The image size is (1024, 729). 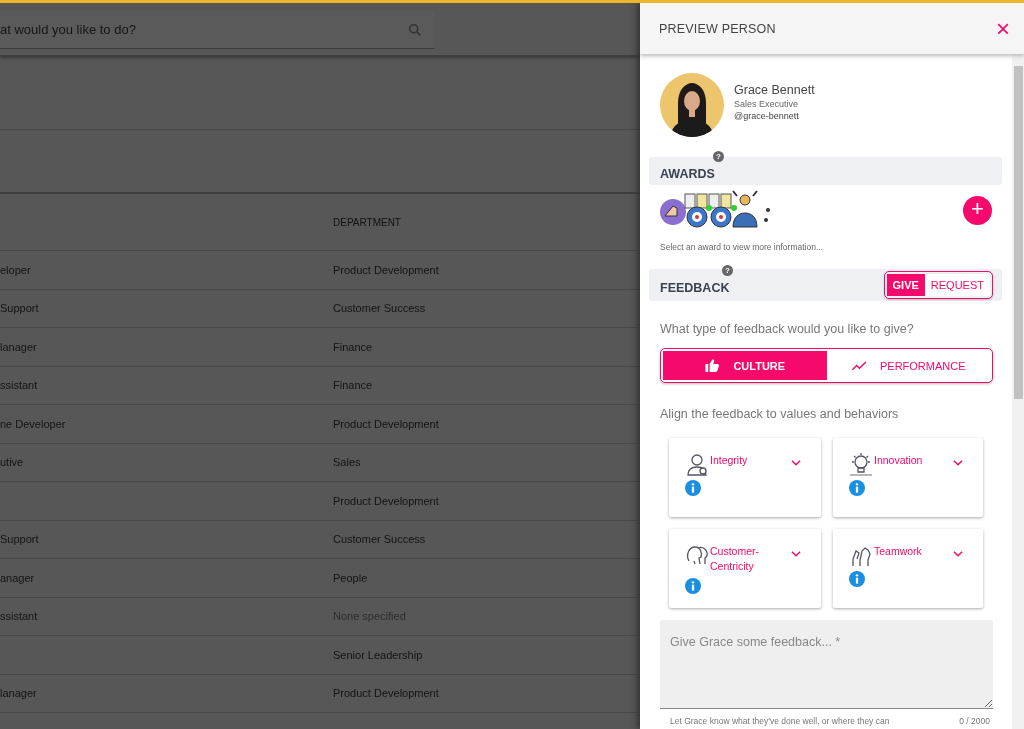 I want to click on person-name: Grace Bennett, so click(x=774, y=90).